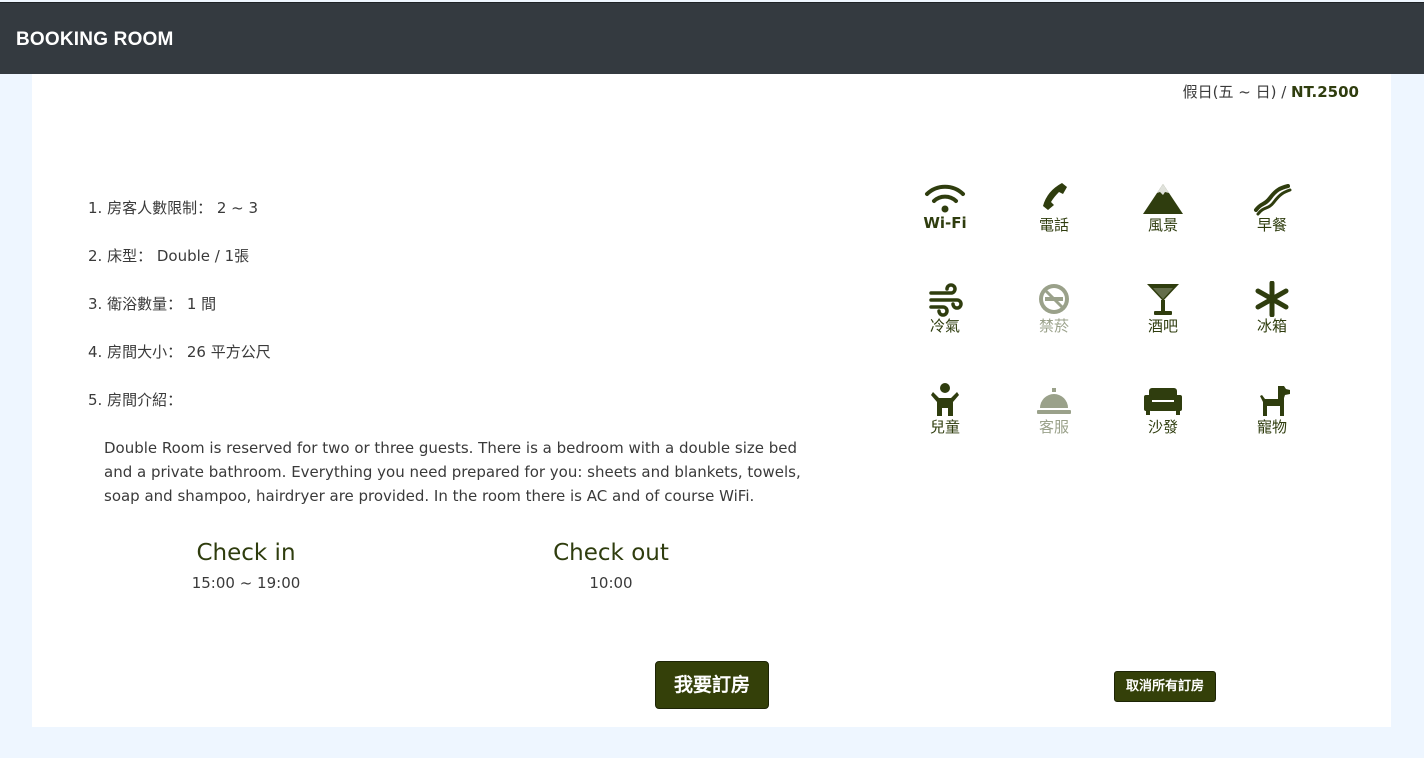  I want to click on dog-icon, so click(1275, 401).